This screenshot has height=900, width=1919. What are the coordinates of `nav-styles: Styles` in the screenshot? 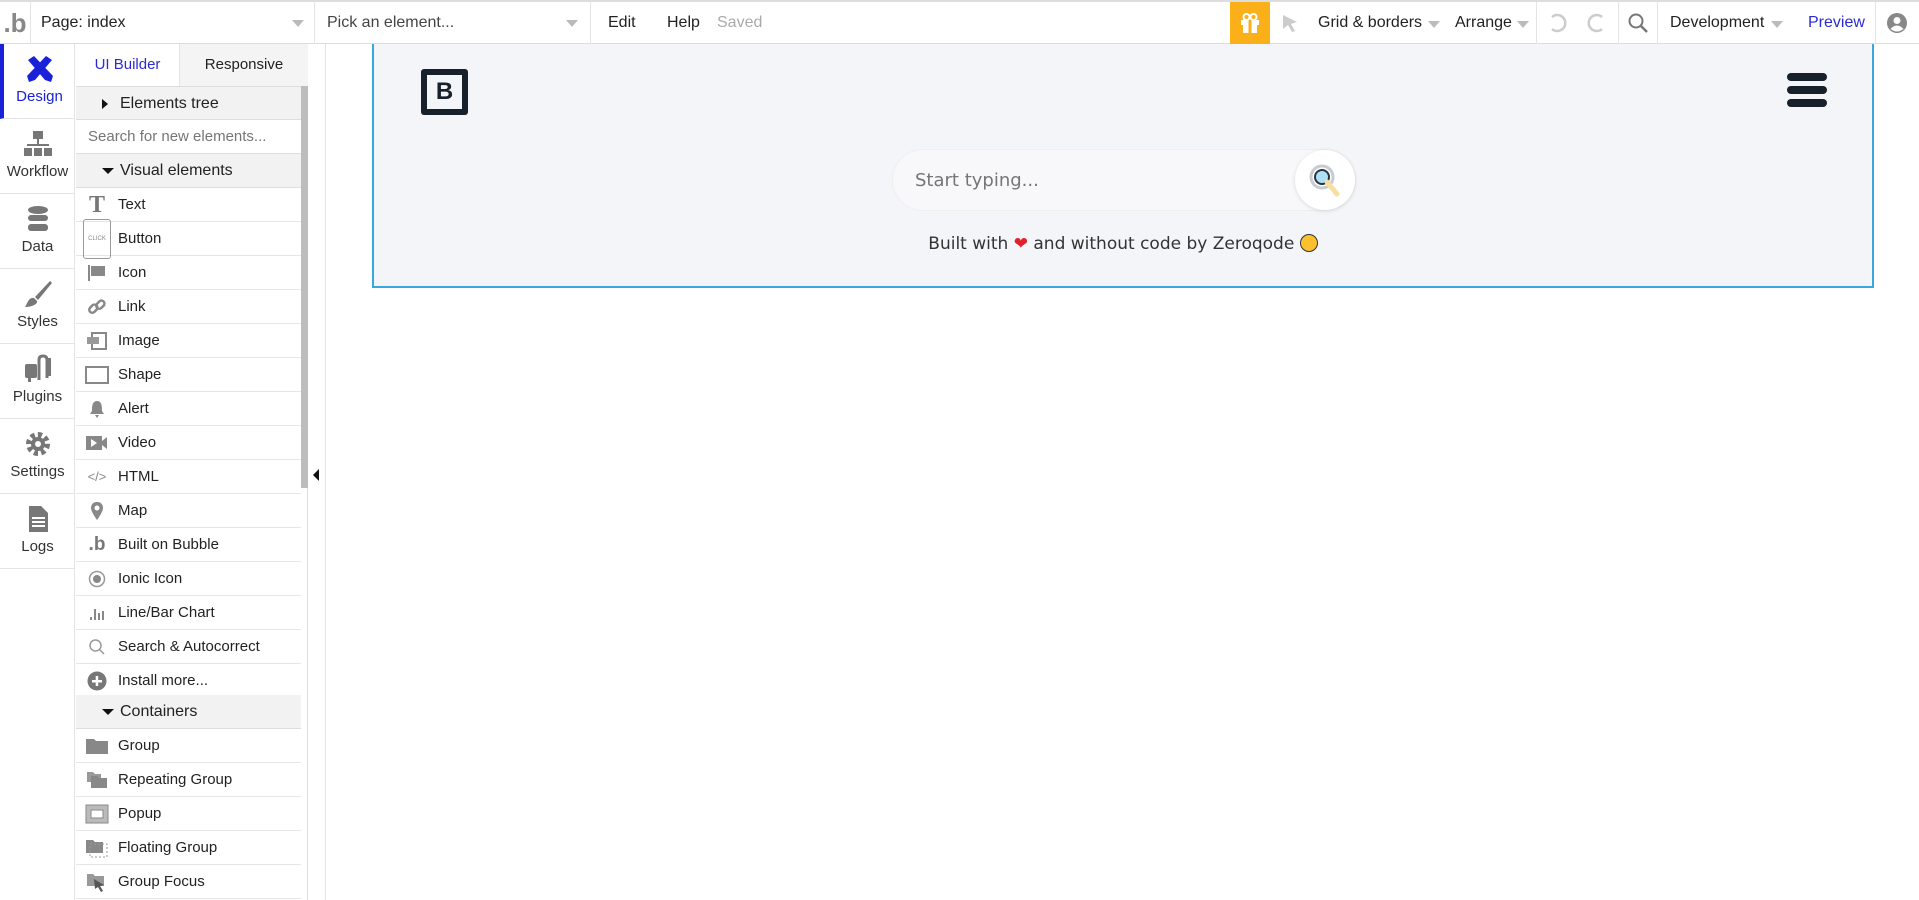 It's located at (37, 306).